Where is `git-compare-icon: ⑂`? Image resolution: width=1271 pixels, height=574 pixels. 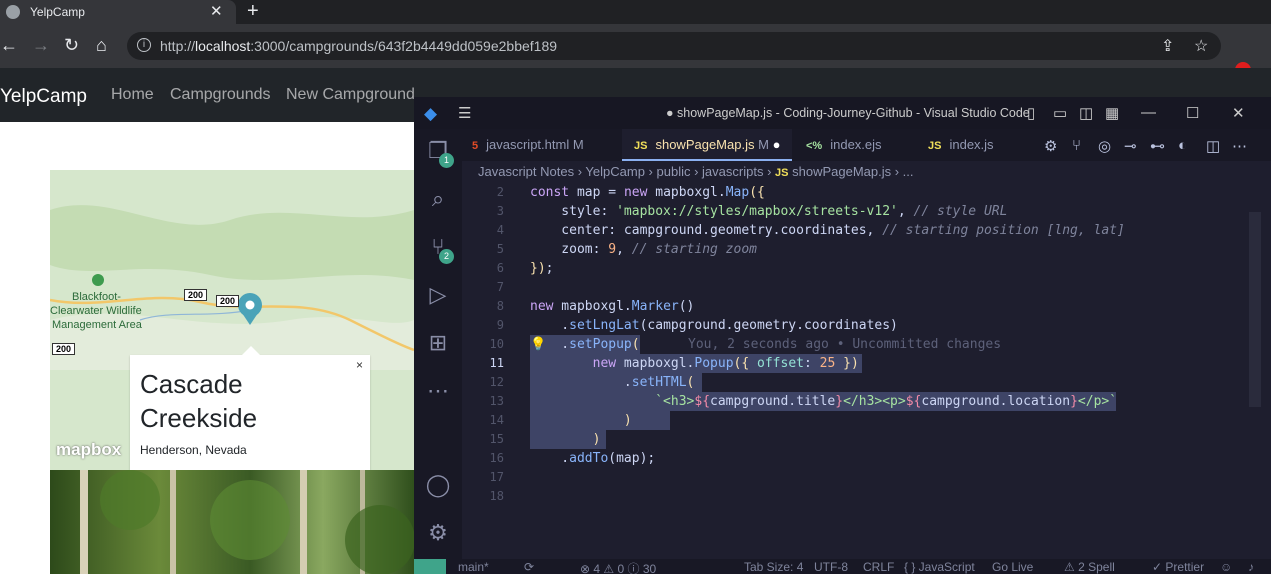
git-compare-icon: ⑂ is located at coordinates (1076, 145).